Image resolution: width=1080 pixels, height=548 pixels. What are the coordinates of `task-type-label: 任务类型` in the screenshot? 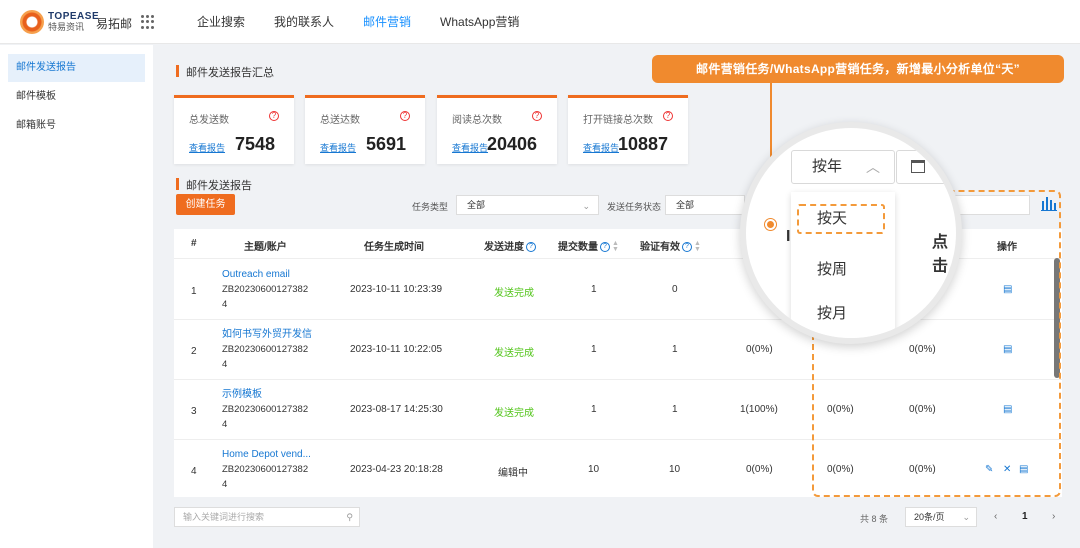 It's located at (430, 207).